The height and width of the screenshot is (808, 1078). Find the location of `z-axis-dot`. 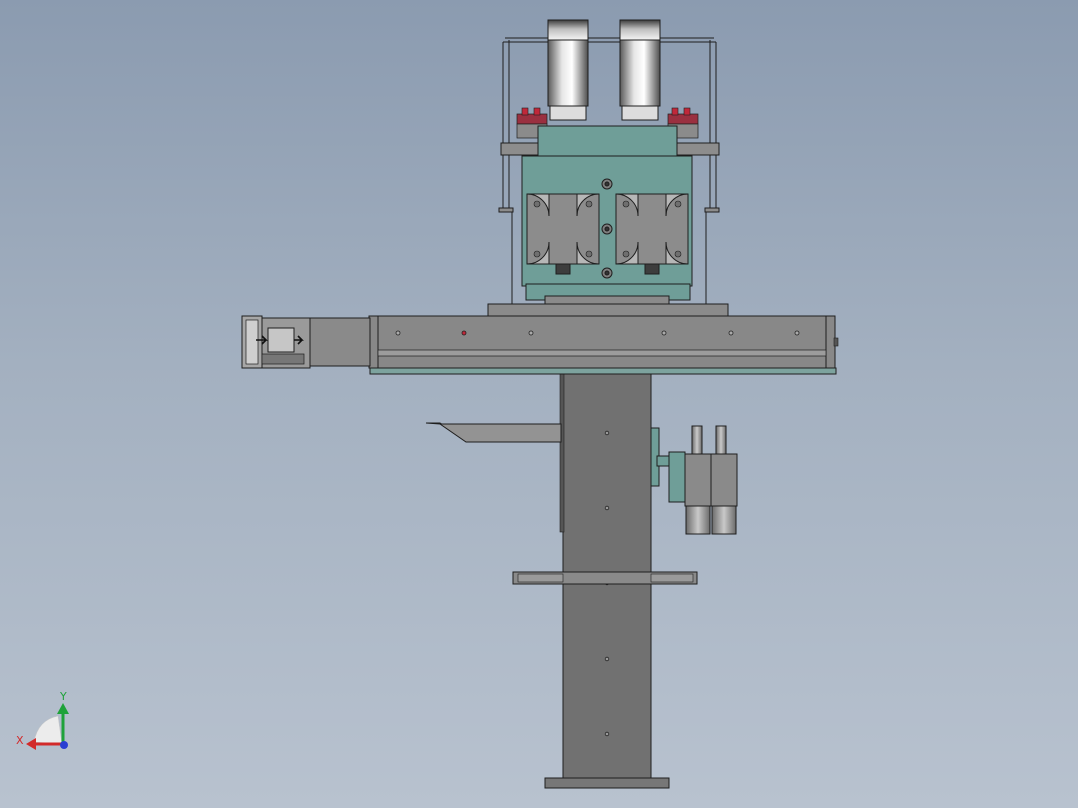

z-axis-dot is located at coordinates (64, 745).